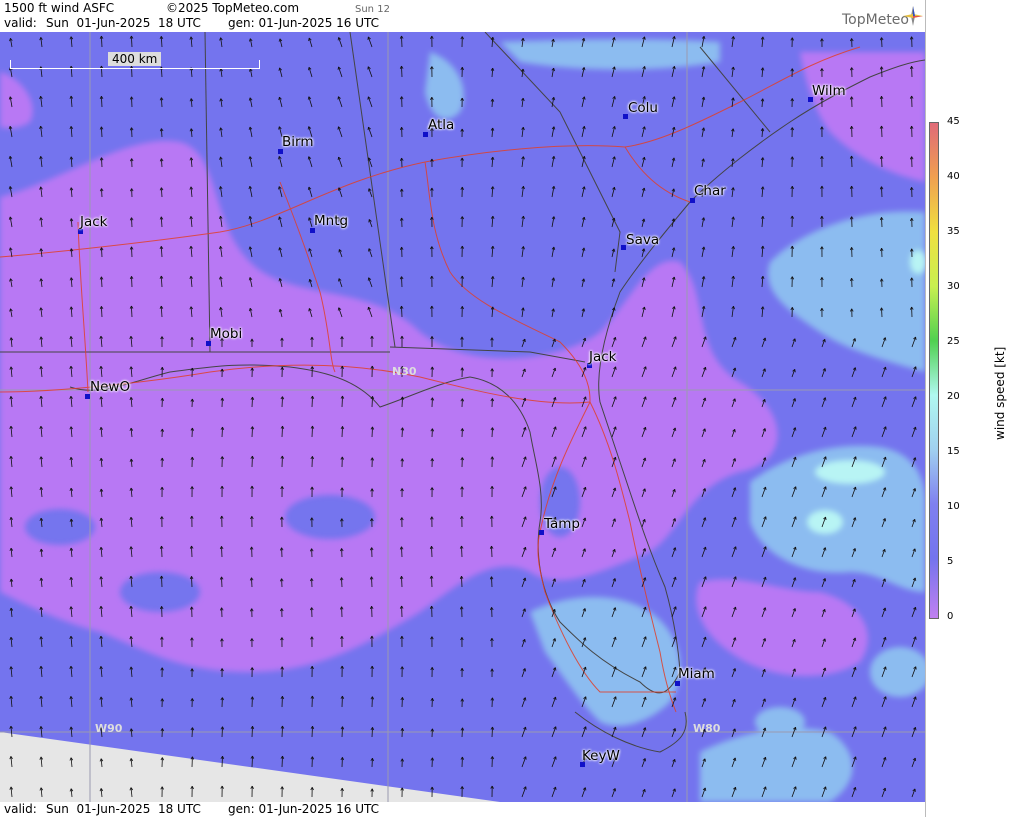  What do you see at coordinates (298, 142) in the screenshot?
I see `city-label: Birm` at bounding box center [298, 142].